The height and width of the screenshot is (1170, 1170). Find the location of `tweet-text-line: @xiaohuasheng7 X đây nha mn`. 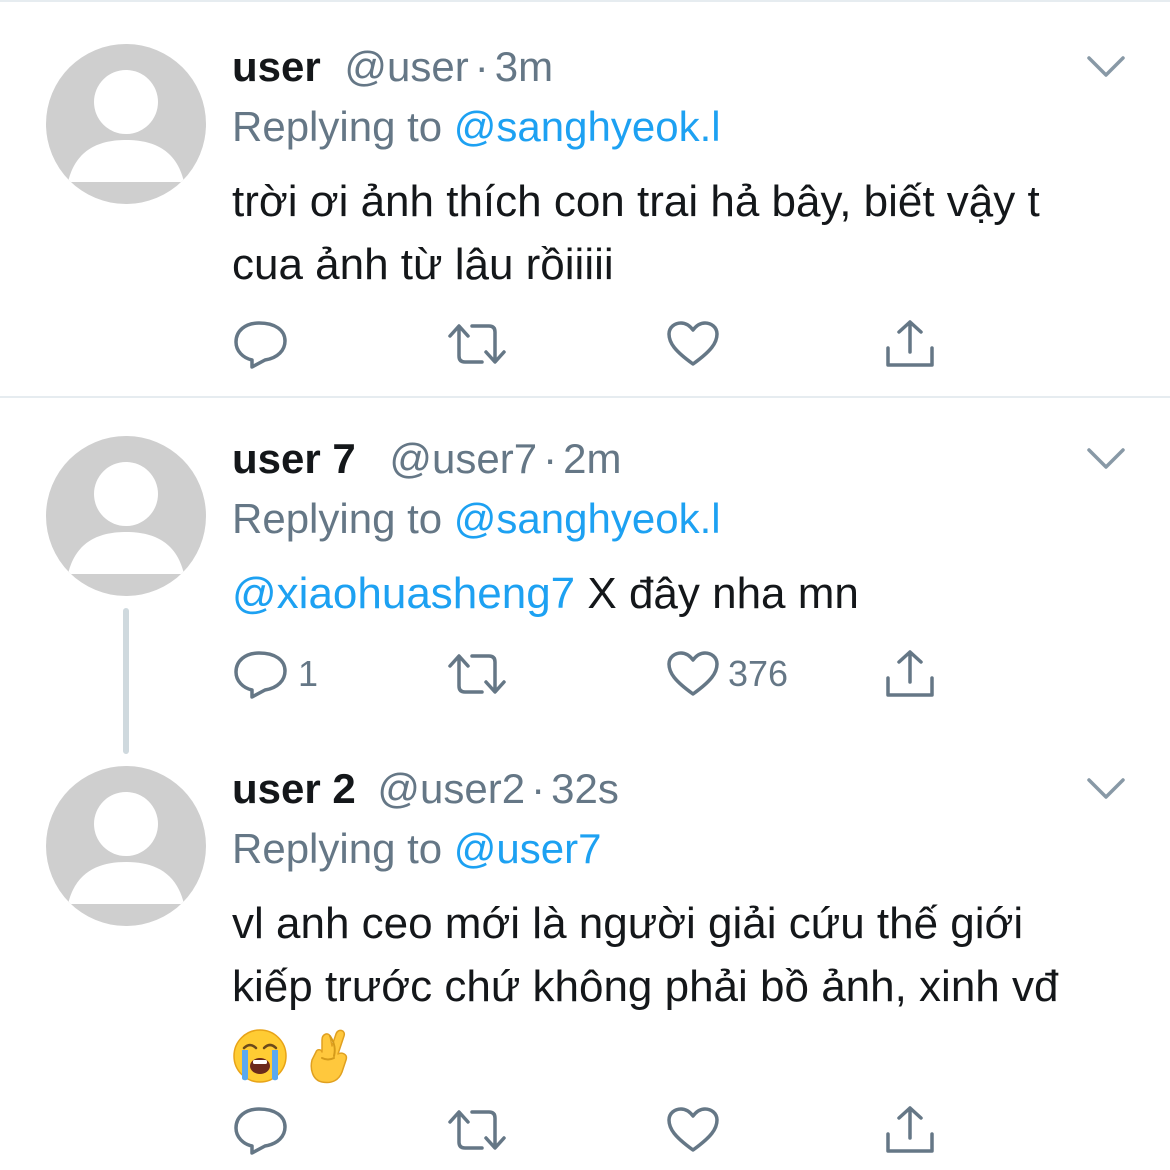

tweet-text-line: @xiaohuasheng7 X đây nha mn is located at coordinates (682, 593).